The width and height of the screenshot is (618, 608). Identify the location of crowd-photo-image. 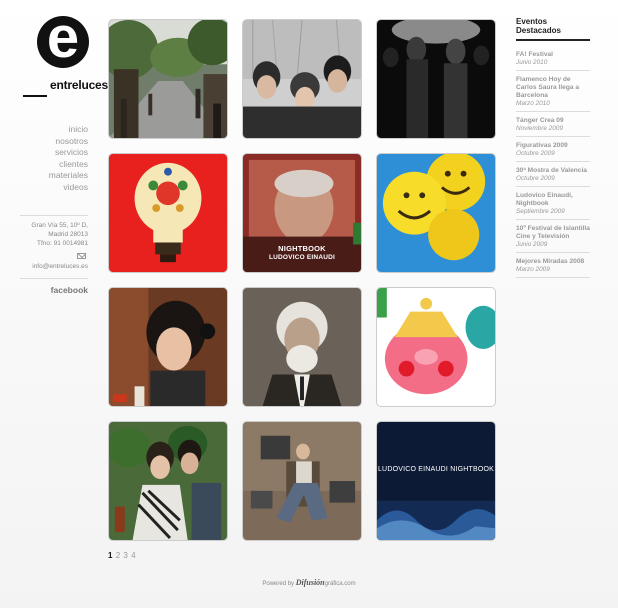
(436, 79).